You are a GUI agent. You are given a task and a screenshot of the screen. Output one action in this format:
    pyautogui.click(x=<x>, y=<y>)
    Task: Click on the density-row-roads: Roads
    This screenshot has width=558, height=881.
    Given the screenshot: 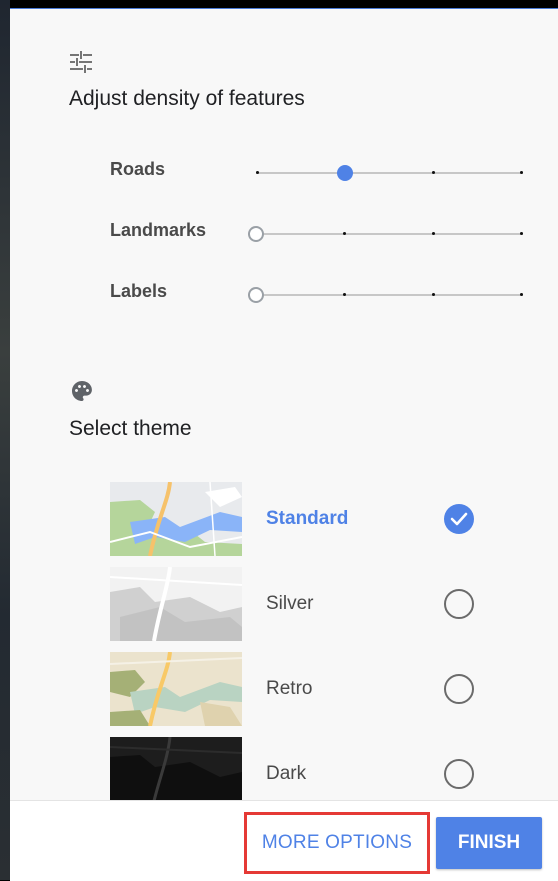 What is the action you would take?
    pyautogui.click(x=284, y=179)
    